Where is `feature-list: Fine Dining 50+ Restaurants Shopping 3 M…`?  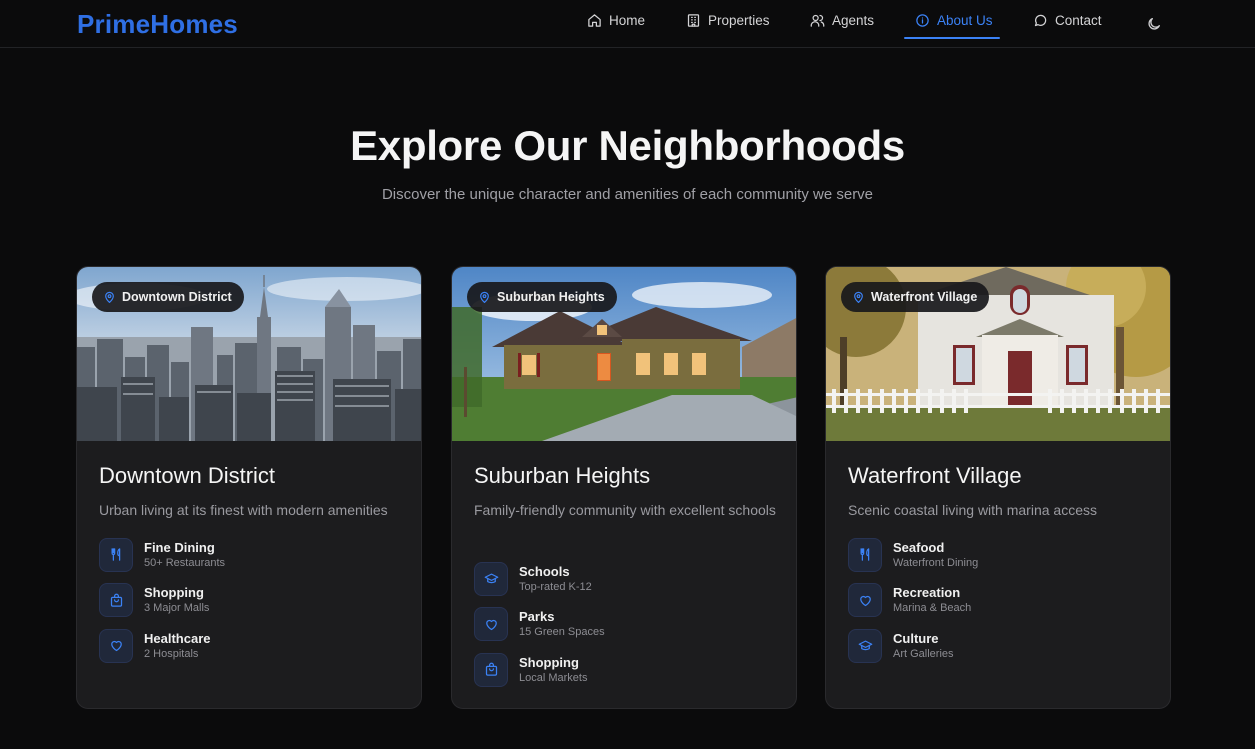
feature-list: Fine Dining 50+ Restaurants Shopping 3 M… is located at coordinates (162, 600).